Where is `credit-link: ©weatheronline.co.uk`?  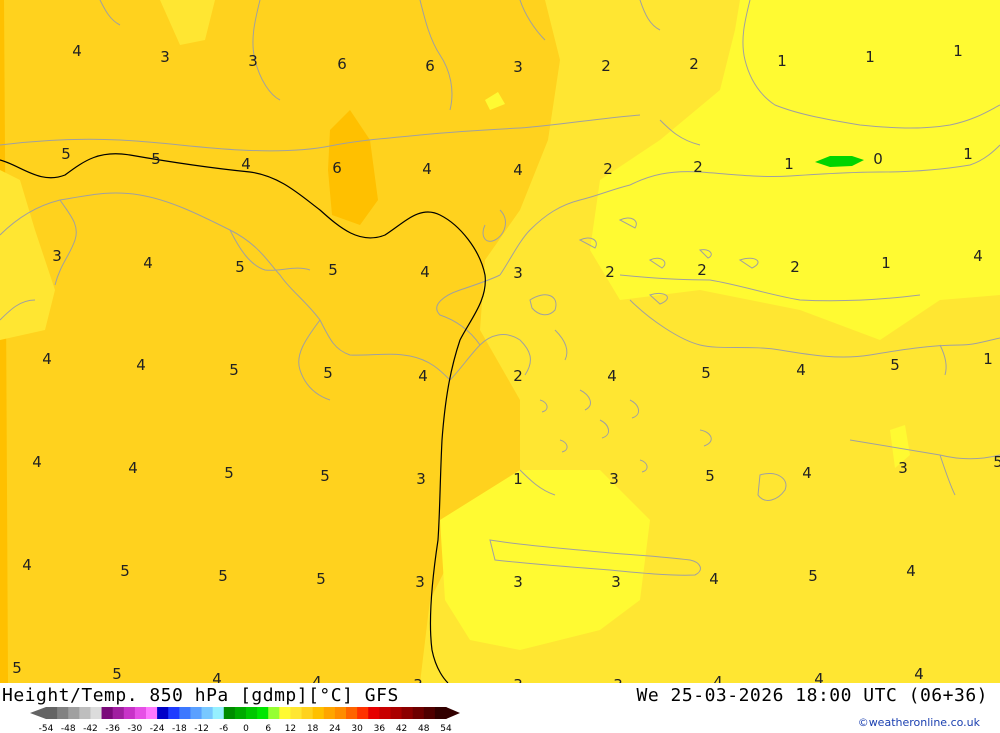
credit-link: ©weatheronline.co.uk is located at coordinates (919, 722).